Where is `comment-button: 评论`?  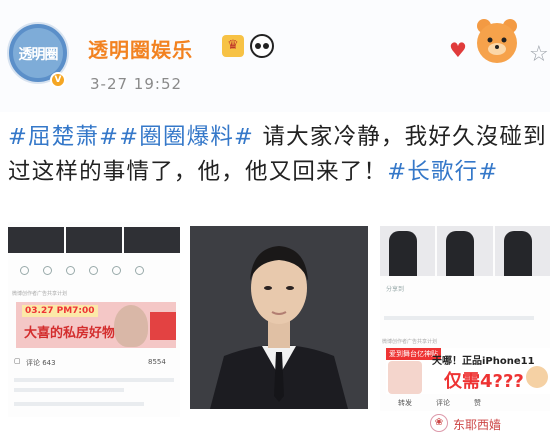 comment-button: 评论 is located at coordinates (443, 403).